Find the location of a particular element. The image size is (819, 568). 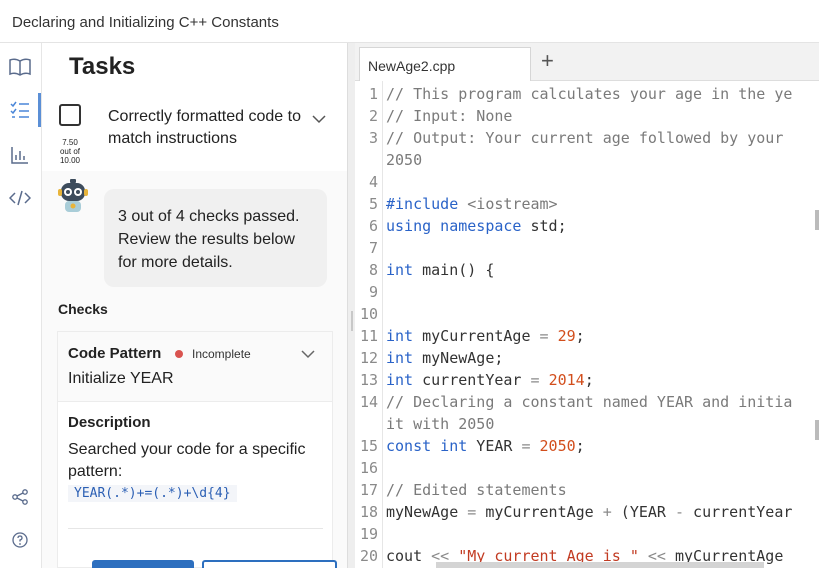

line-number: 5 is located at coordinates (373, 204).